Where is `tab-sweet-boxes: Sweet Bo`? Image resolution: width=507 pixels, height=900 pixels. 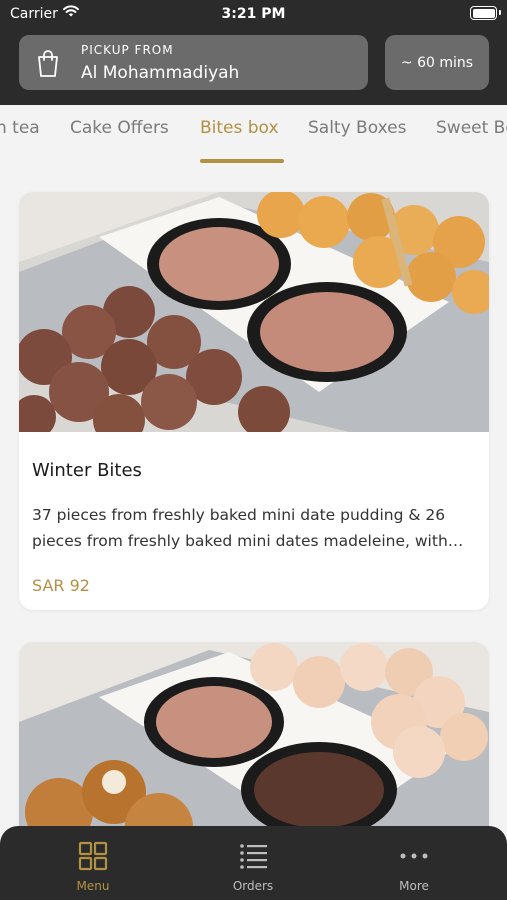
tab-sweet-boxes: Sweet Bo is located at coordinates (471, 128).